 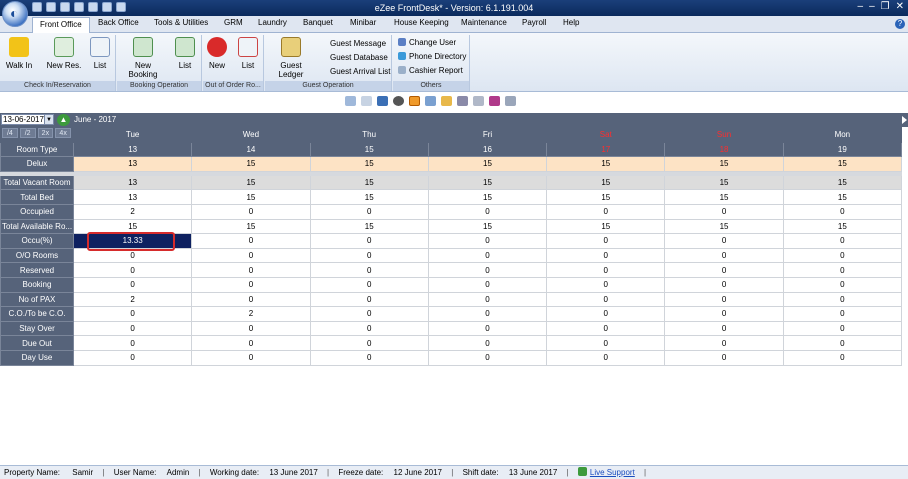 I want to click on maximize-button: ❐, so click(x=885, y=6).